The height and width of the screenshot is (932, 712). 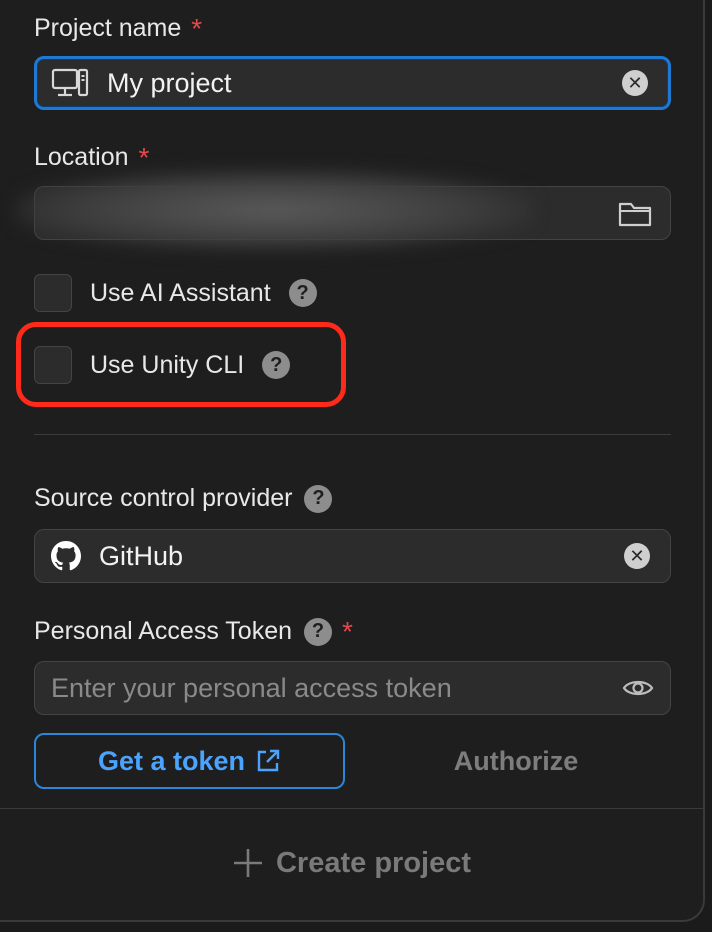 I want to click on github-icon, so click(x=66, y=556).